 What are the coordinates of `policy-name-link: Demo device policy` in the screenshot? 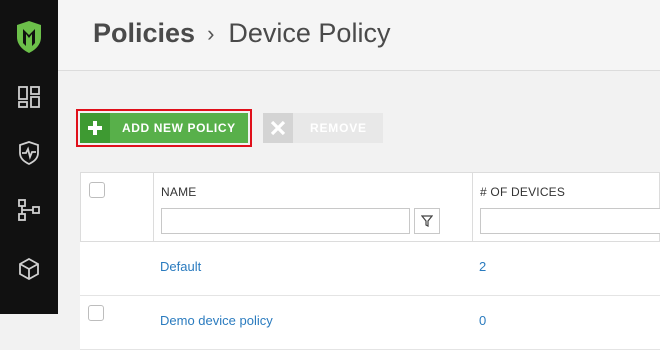 It's located at (216, 320).